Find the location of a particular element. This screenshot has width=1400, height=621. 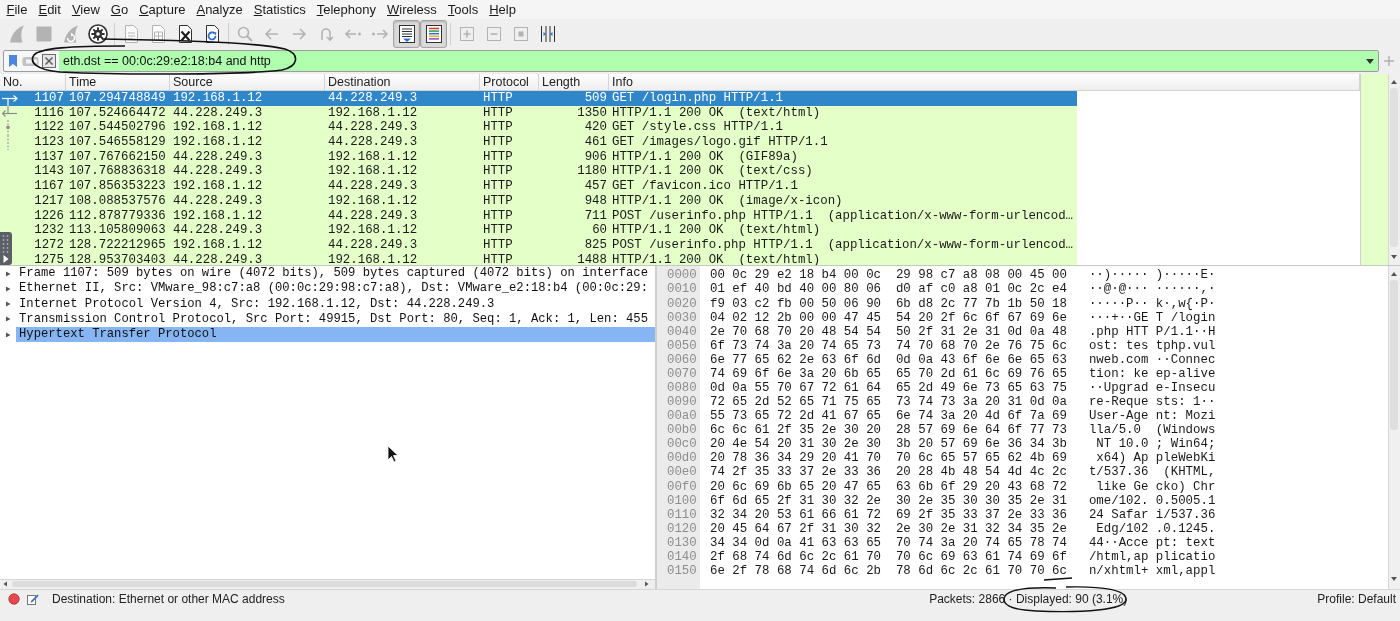

tree-item: Transmission Control Protocol, Src Port: 49915, Dst Port: 80, Seq: 1, Ack: 1, Len: 455 is located at coordinates (335, 319).